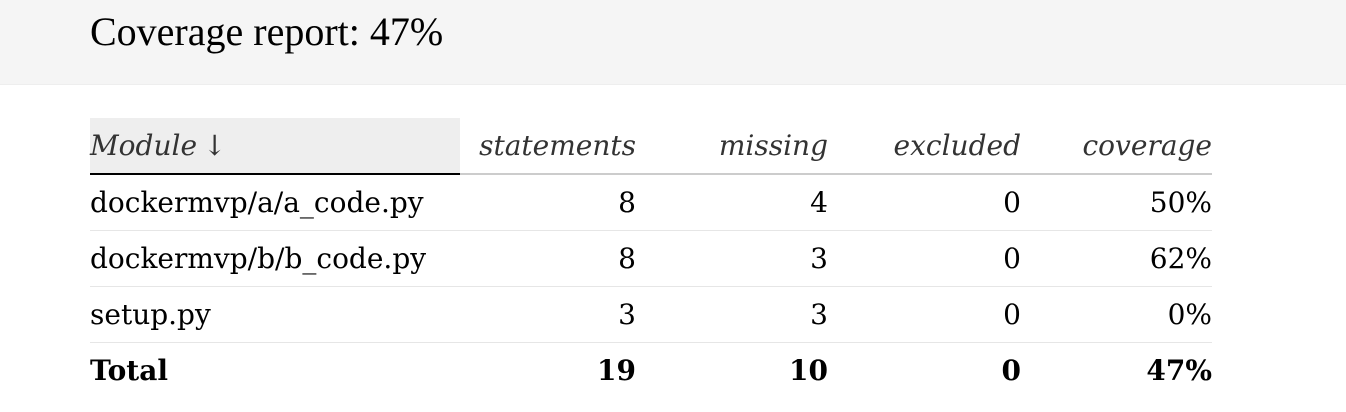 The image size is (1346, 412). Describe the element at coordinates (129, 370) in the screenshot. I see `total-label: Total` at that location.